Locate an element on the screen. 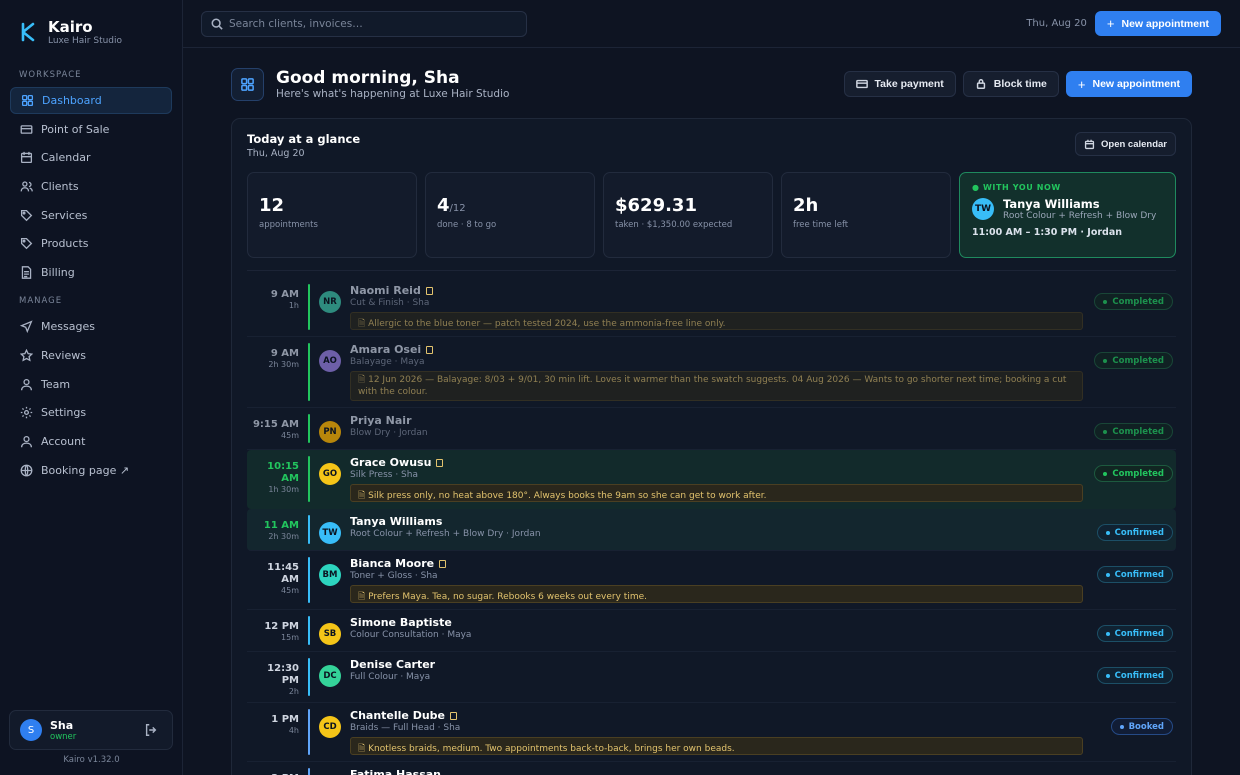 This screenshot has width=1240, height=775. brand-sub: Luxe Hair Studio is located at coordinates (85, 40).